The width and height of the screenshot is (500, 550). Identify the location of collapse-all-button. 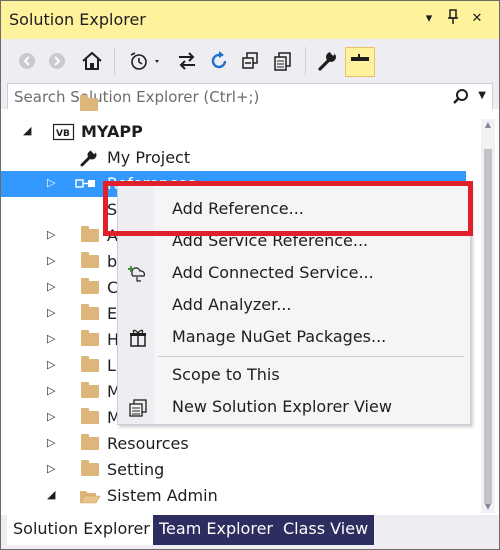
(251, 61).